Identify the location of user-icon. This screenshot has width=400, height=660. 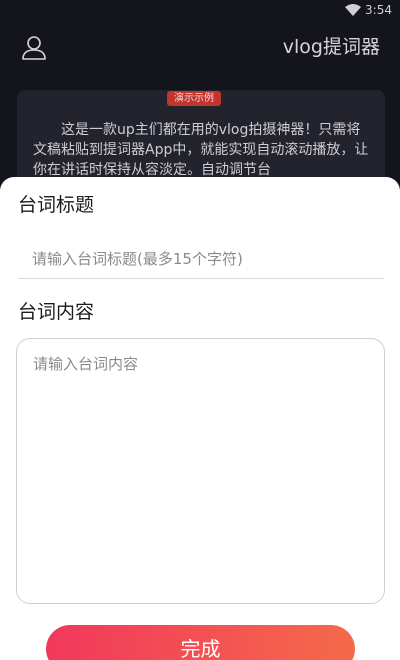
(34, 48).